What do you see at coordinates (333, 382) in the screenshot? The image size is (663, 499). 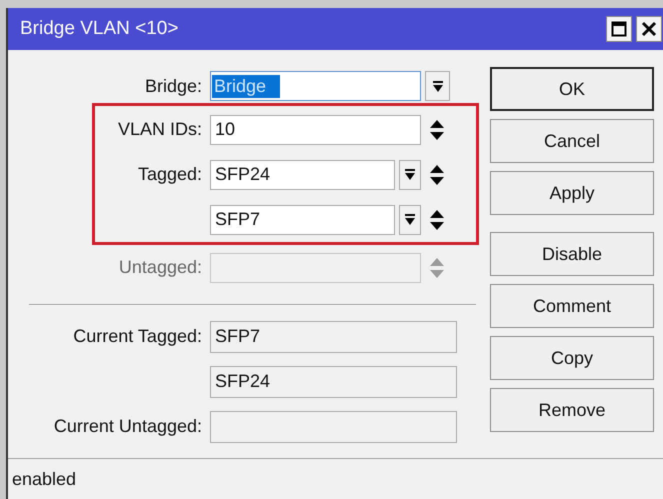 I see `readonly-field: SFP24` at bounding box center [333, 382].